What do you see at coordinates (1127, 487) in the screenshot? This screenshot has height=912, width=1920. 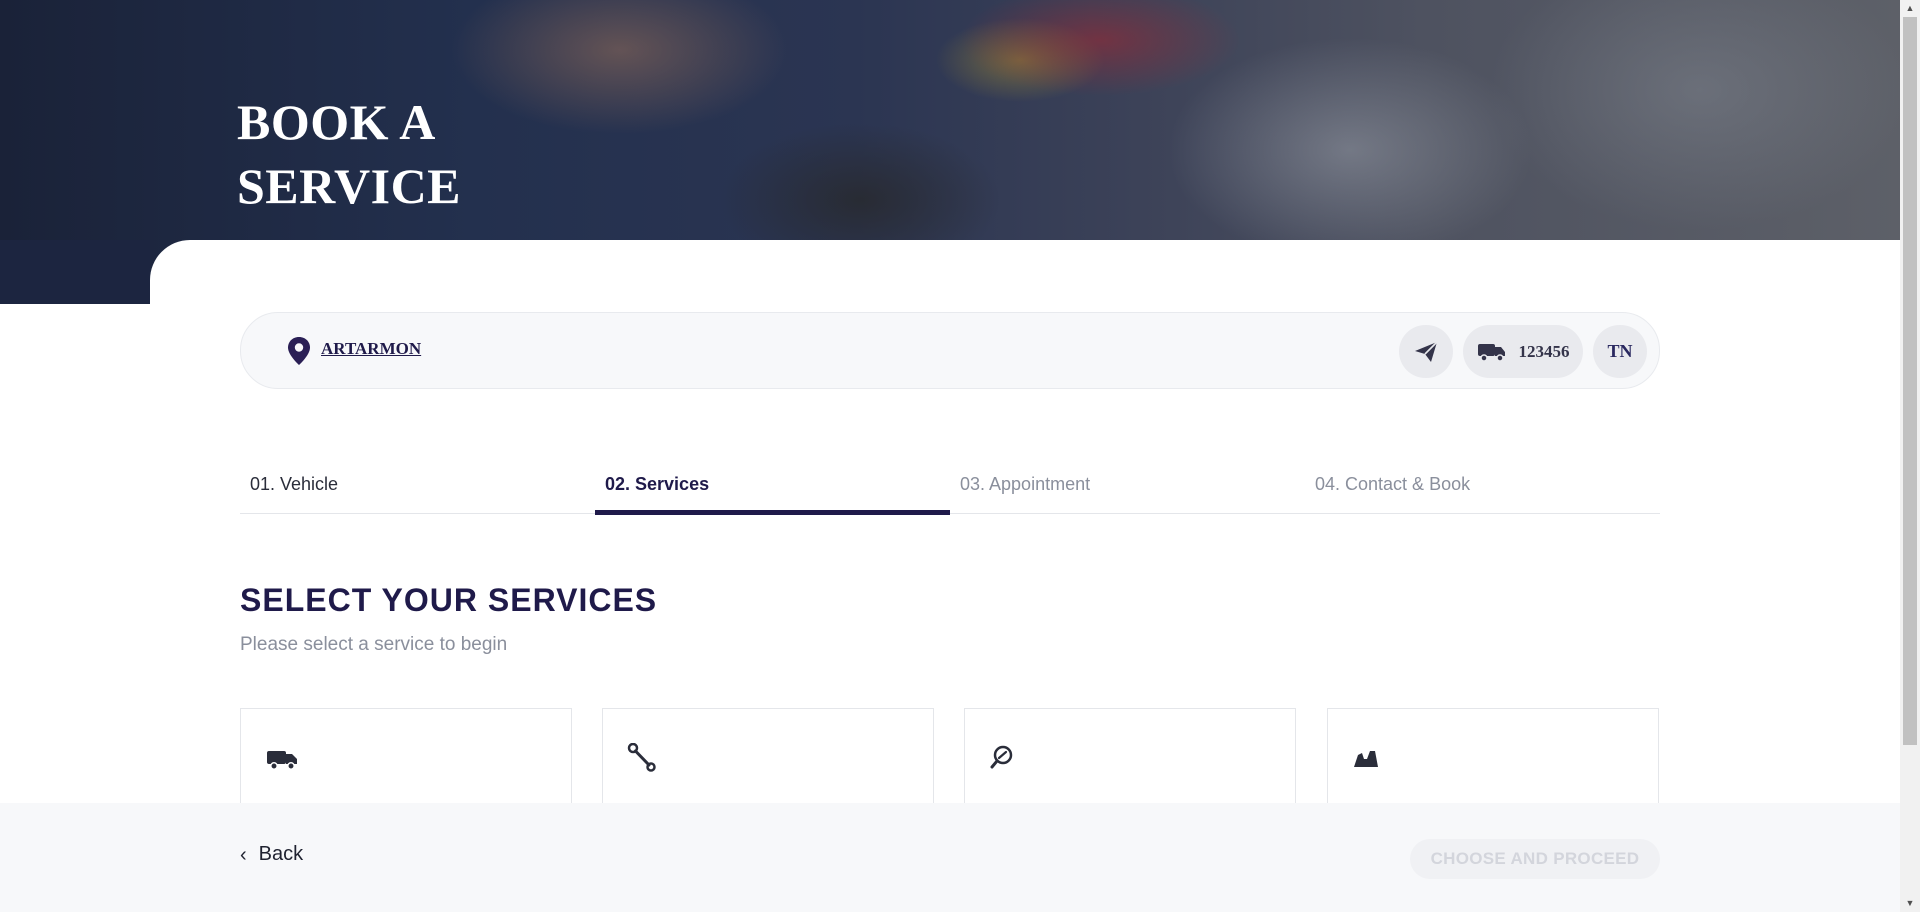 I see `step-appointment: 03. Appointment` at bounding box center [1127, 487].